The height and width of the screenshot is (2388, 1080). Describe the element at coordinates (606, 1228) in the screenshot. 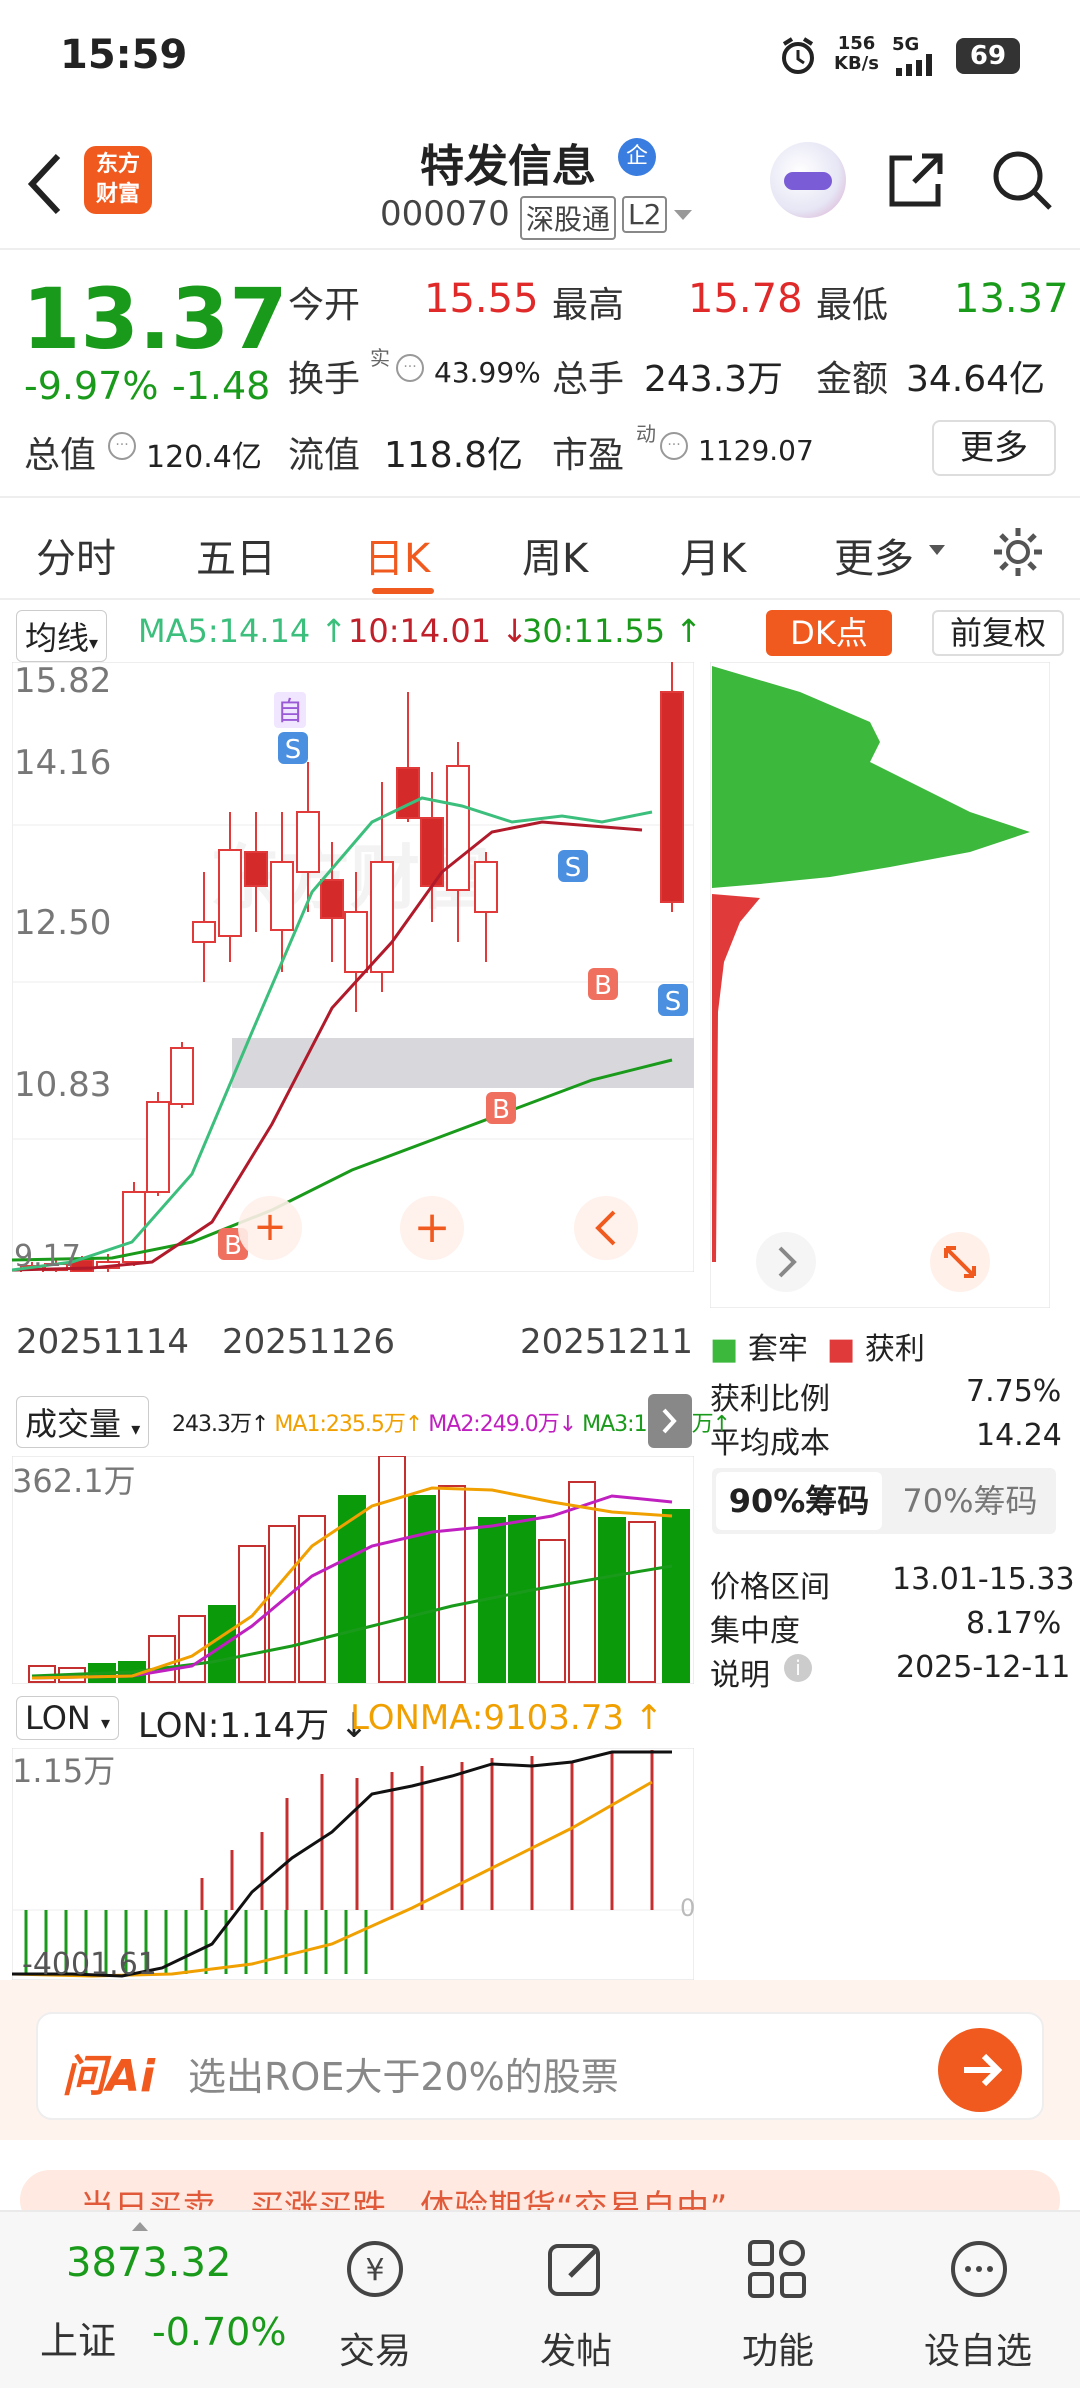

I see `scroll-left-button` at that location.